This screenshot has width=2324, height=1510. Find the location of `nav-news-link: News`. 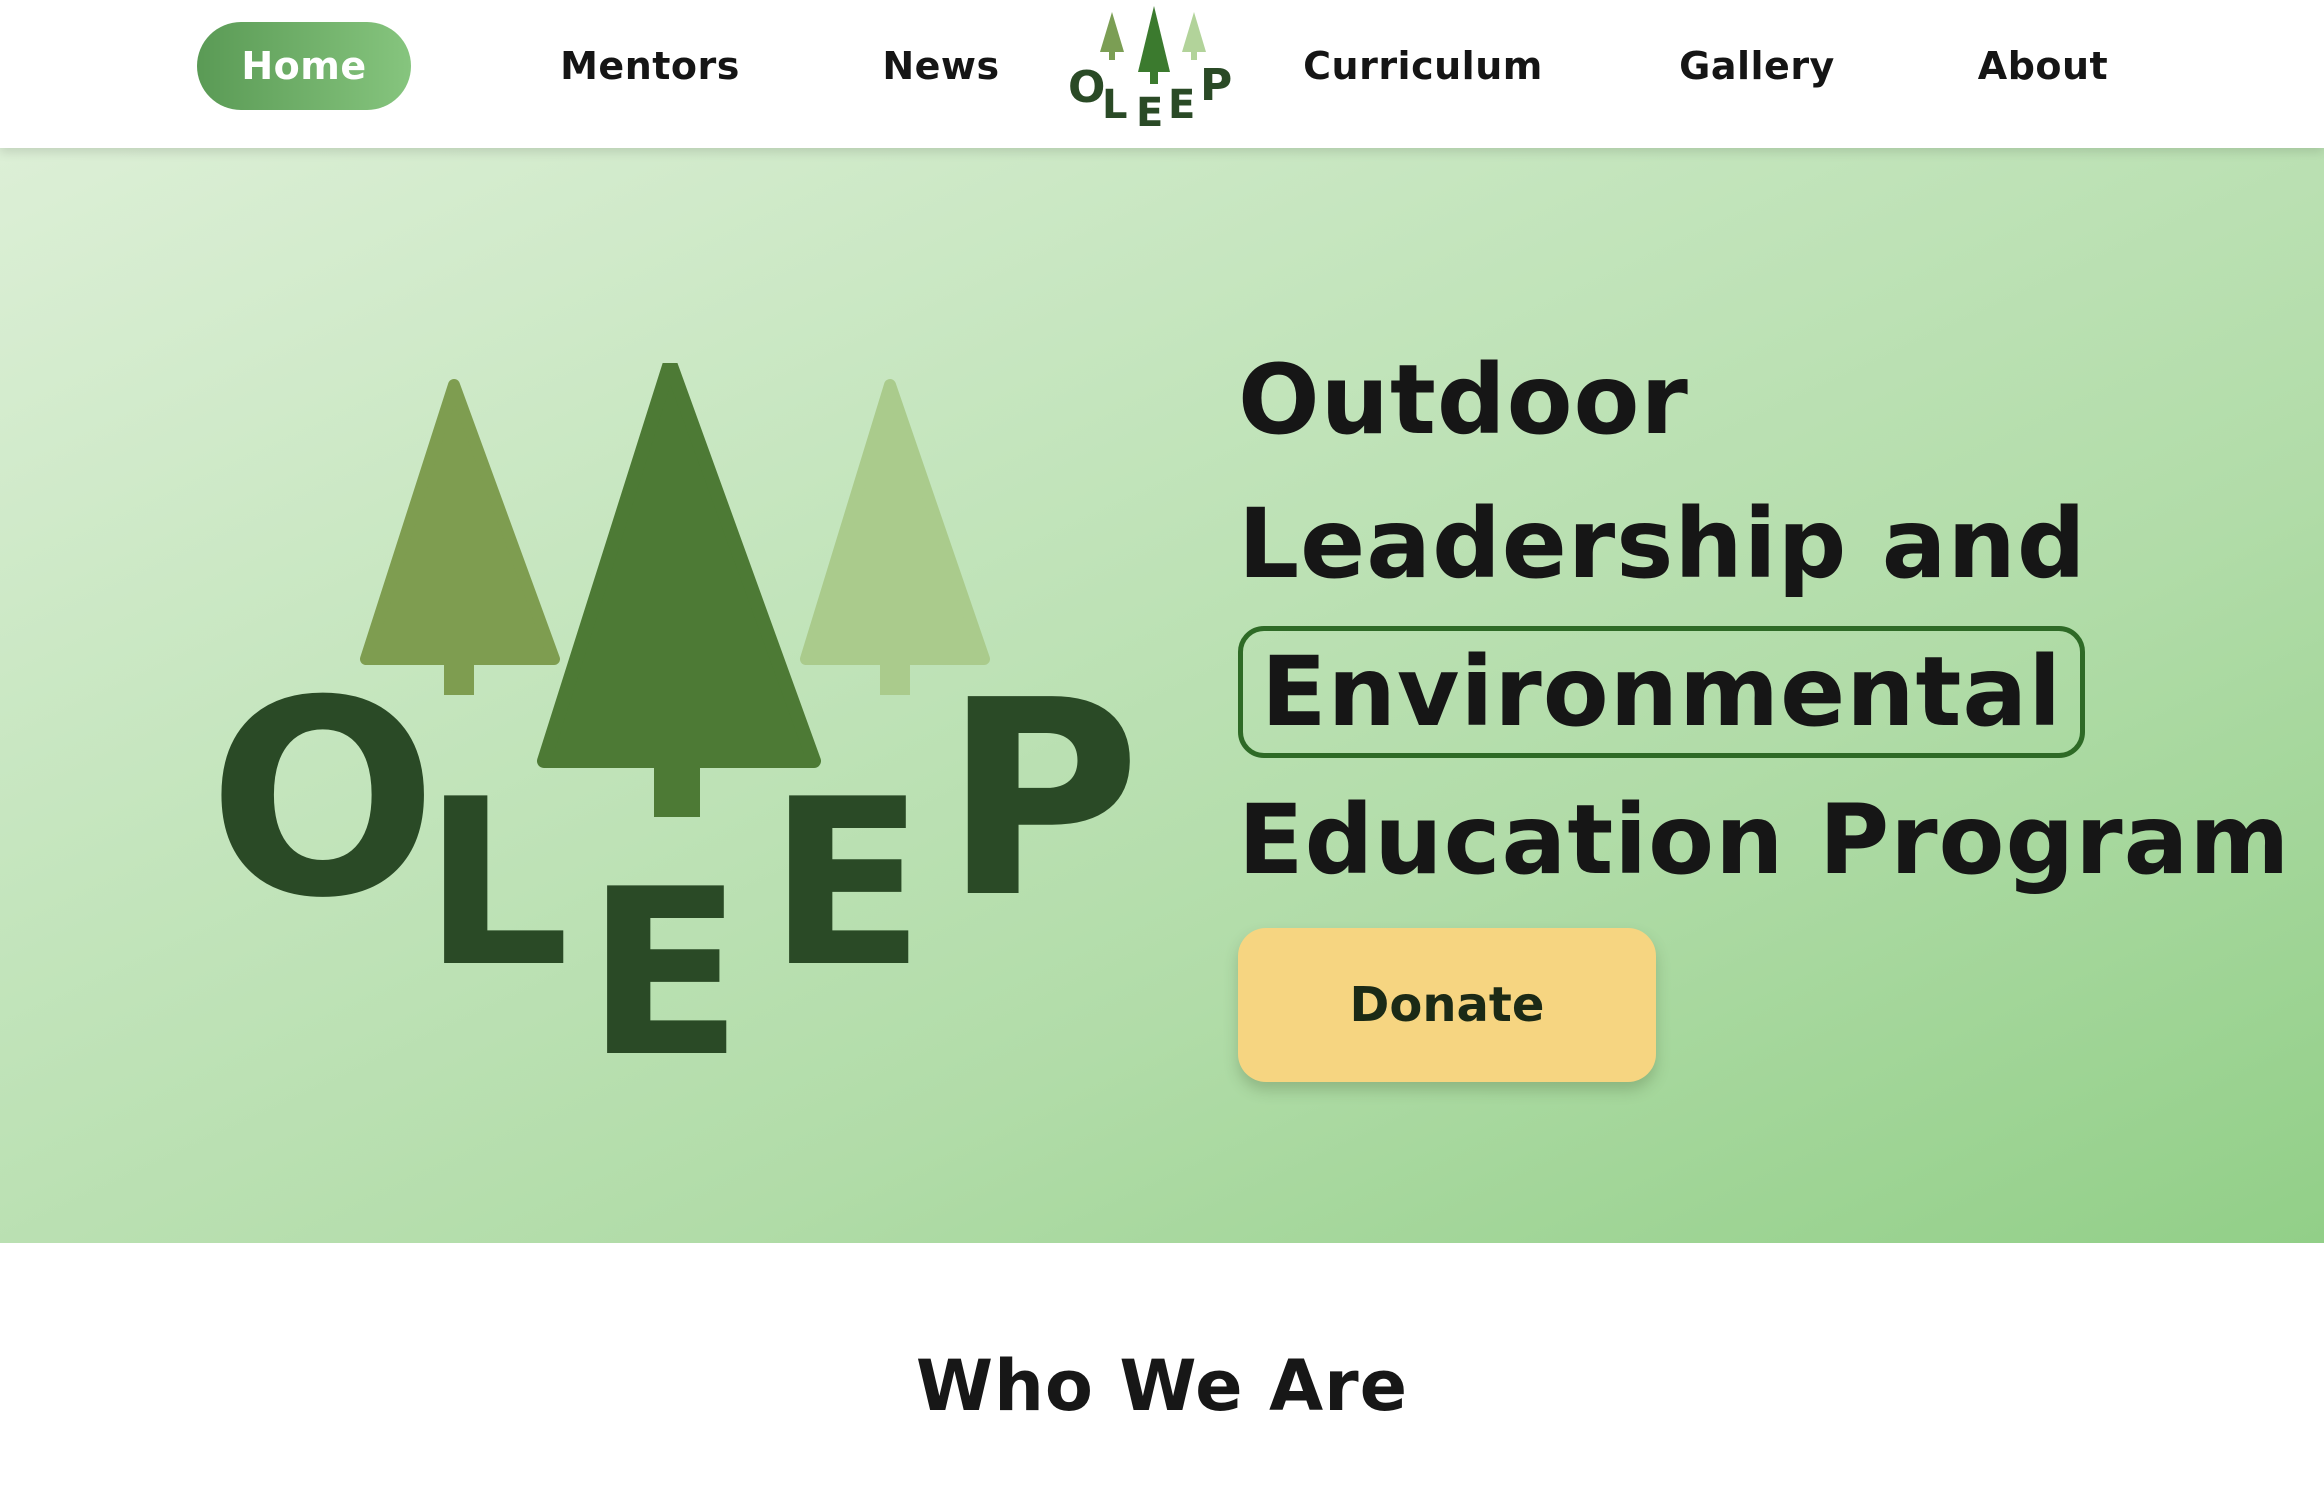

nav-news-link: News is located at coordinates (941, 66).